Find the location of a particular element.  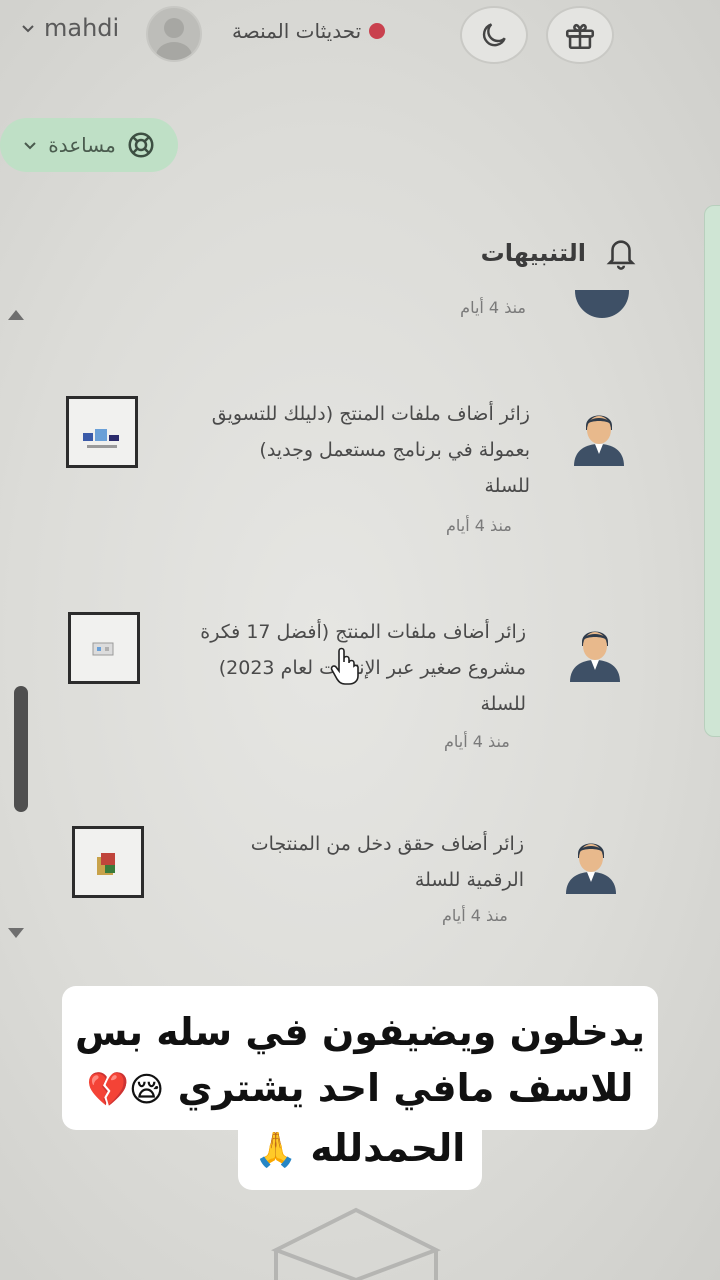

caption-text: الحمدلله is located at coordinates (388, 1148).